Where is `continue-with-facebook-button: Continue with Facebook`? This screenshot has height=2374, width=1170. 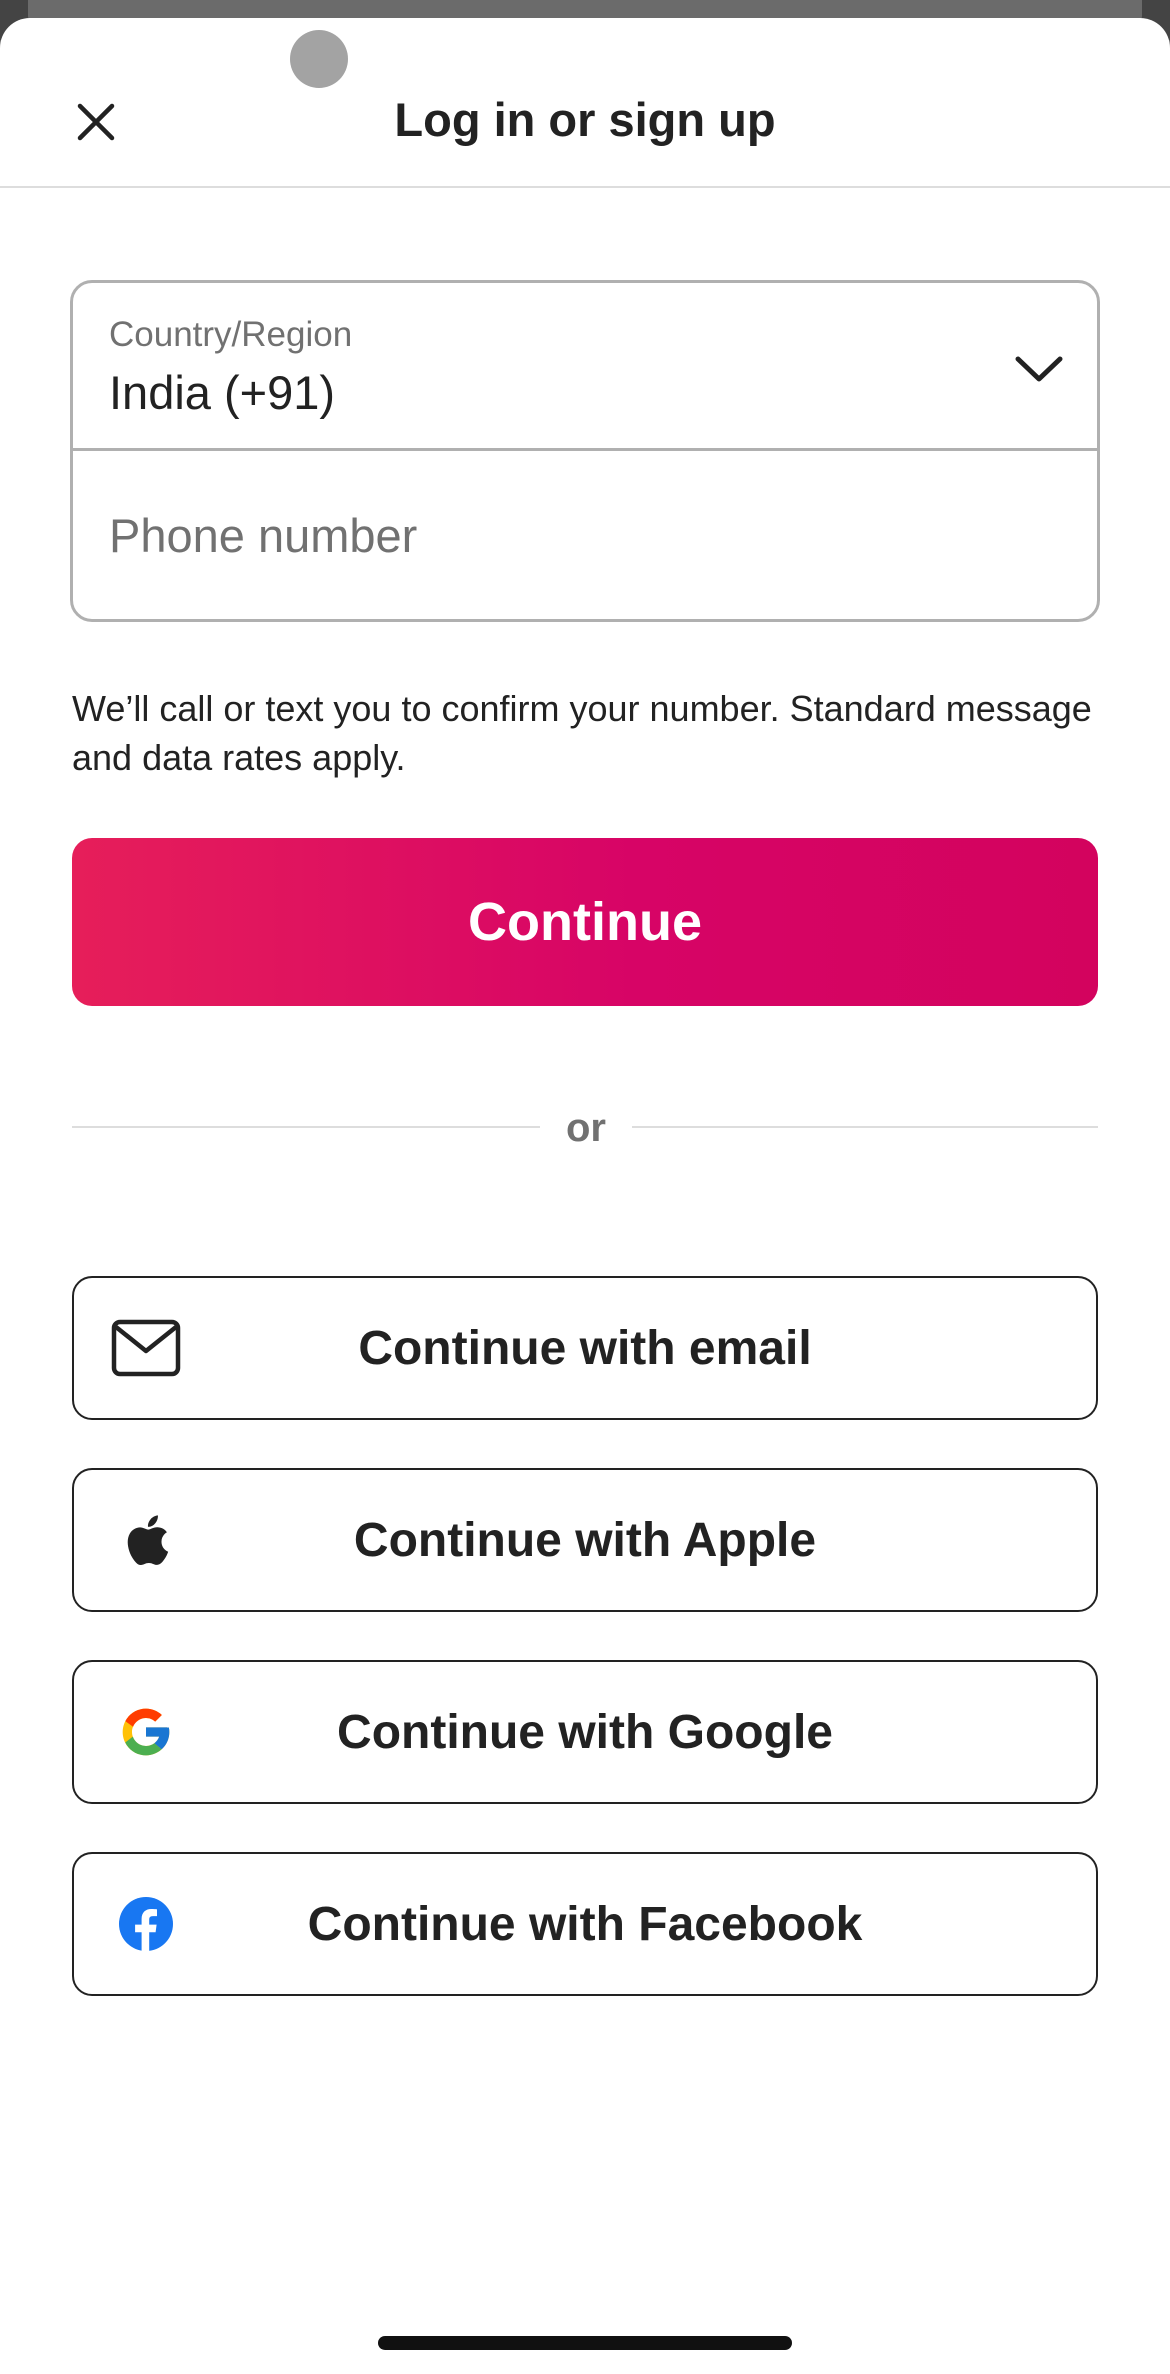
continue-with-facebook-button: Continue with Facebook is located at coordinates (585, 1924).